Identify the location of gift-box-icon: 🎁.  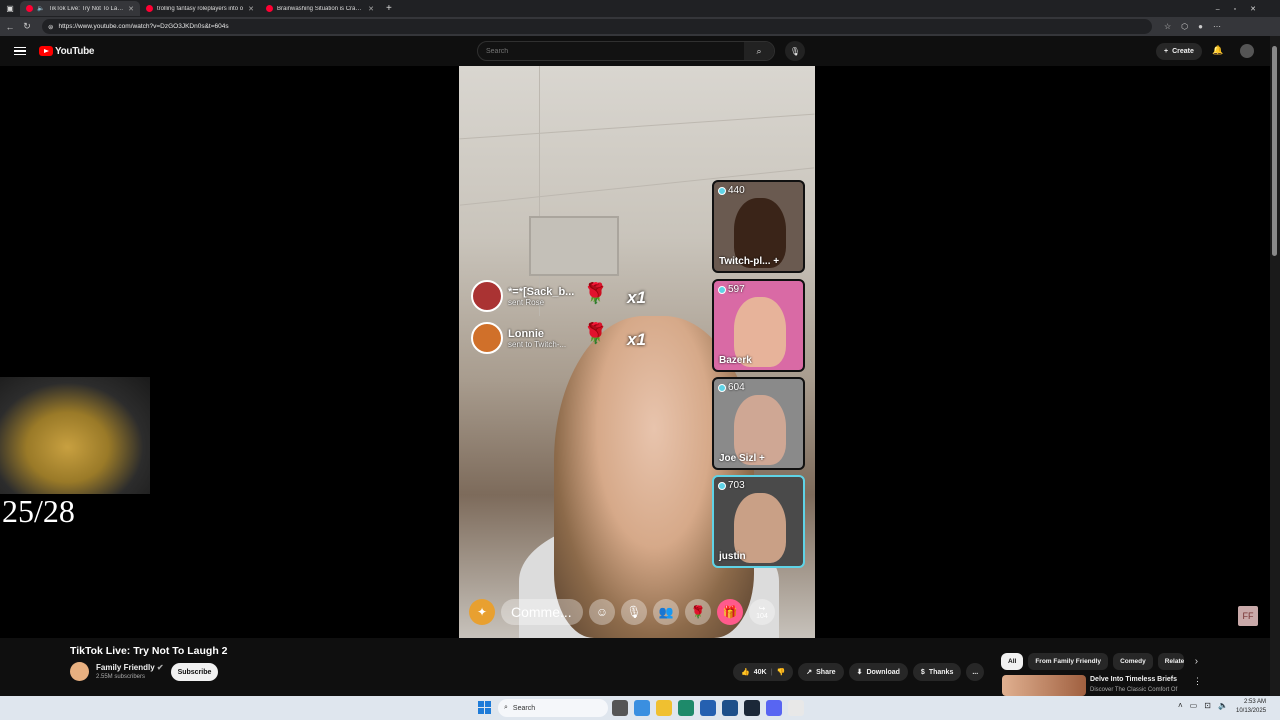
(730, 612).